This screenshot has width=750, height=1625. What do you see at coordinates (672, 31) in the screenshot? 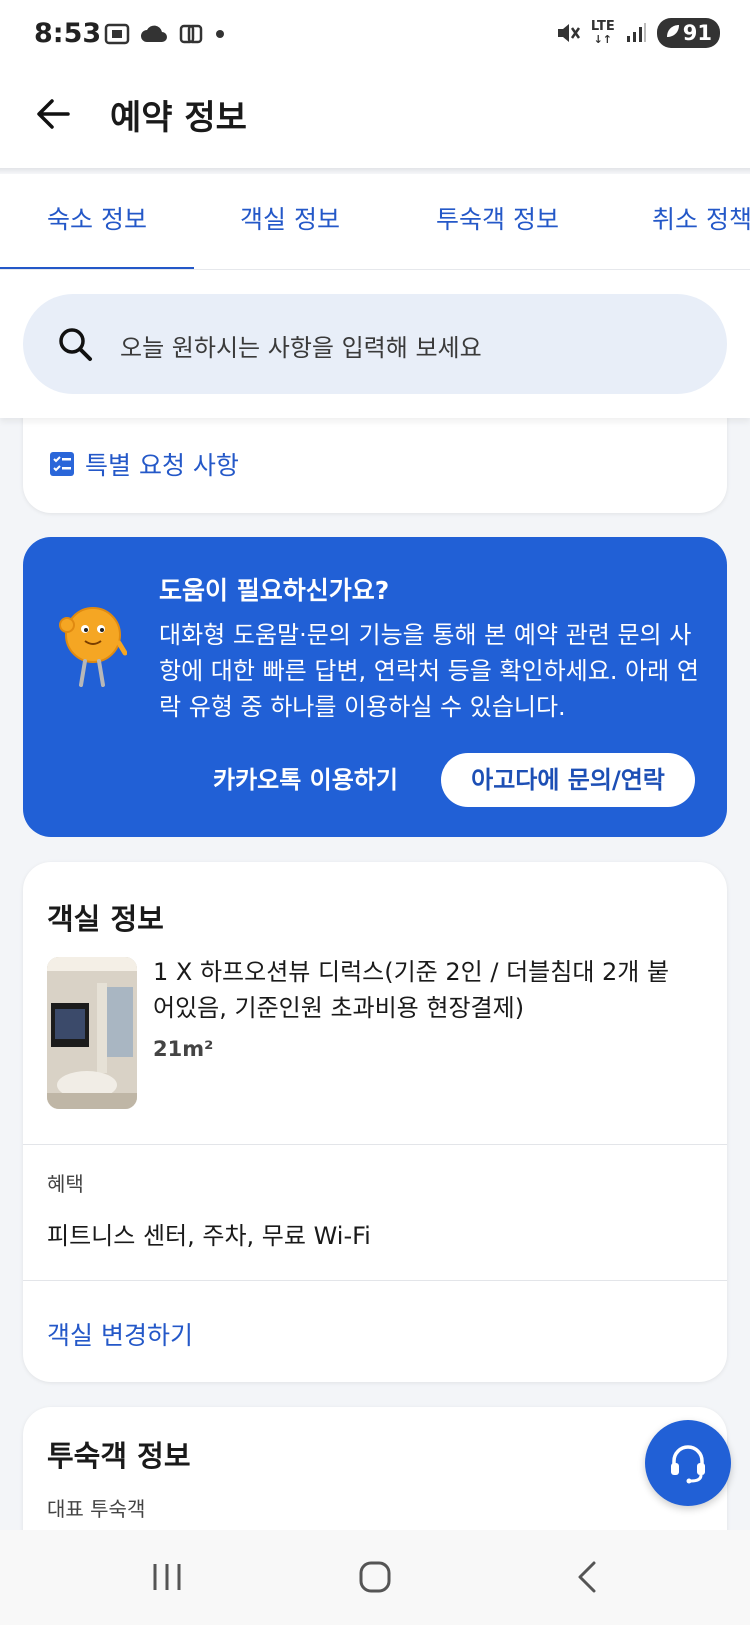
I see `battery-saver-icon` at bounding box center [672, 31].